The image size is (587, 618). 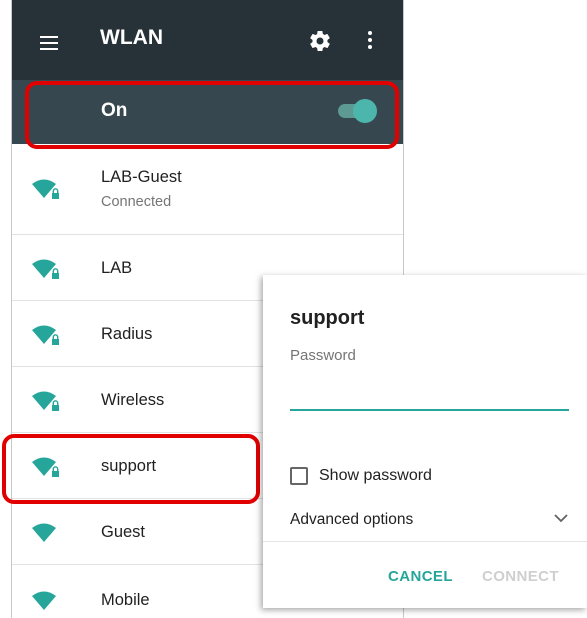 I want to click on network-ssid: Wireless, so click(x=133, y=400).